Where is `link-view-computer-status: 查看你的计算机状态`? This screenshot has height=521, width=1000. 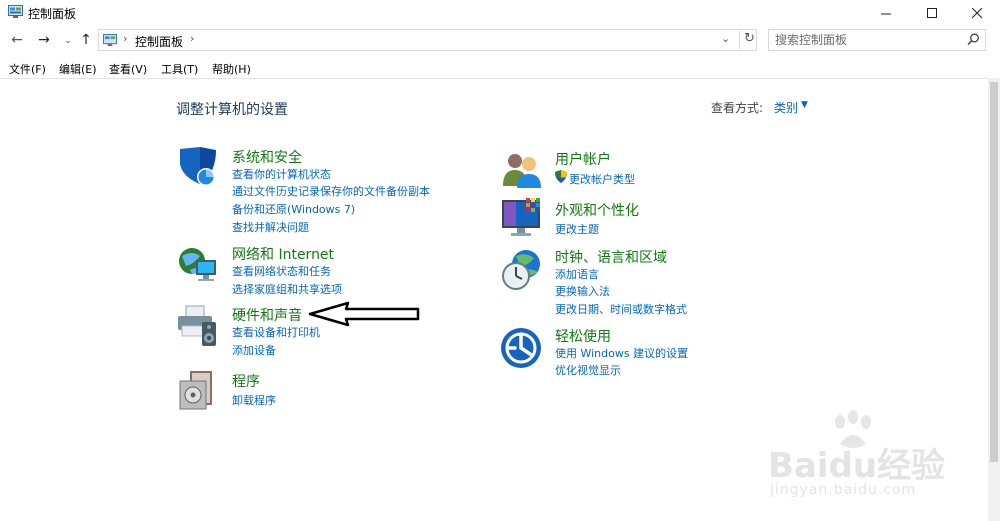
link-view-computer-status: 查看你的计算机状态 is located at coordinates (281, 174).